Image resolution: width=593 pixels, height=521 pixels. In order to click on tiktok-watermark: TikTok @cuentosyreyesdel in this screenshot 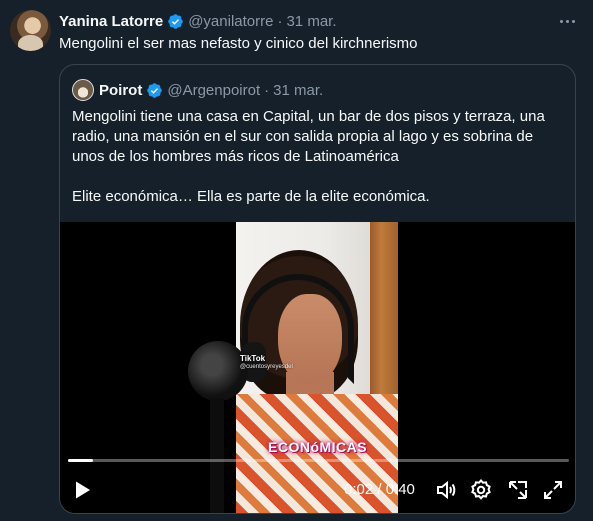, I will do `click(266, 363)`.